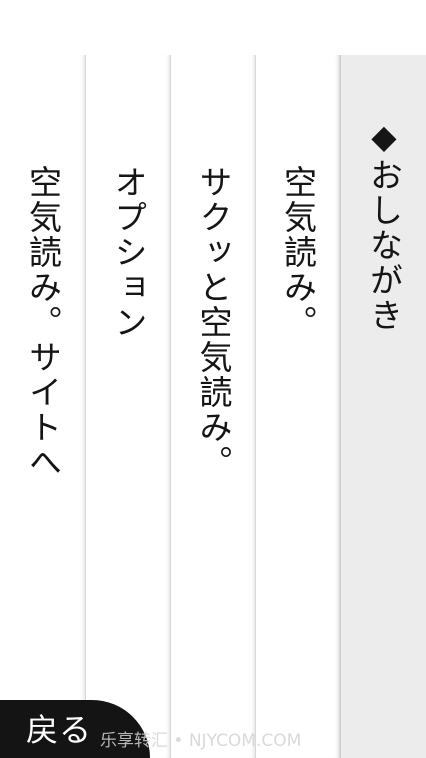 This screenshot has height=758, width=426. What do you see at coordinates (43, 322) in the screenshot?
I see `menu-item-site-label: 空気読み。サイトへ` at bounding box center [43, 322].